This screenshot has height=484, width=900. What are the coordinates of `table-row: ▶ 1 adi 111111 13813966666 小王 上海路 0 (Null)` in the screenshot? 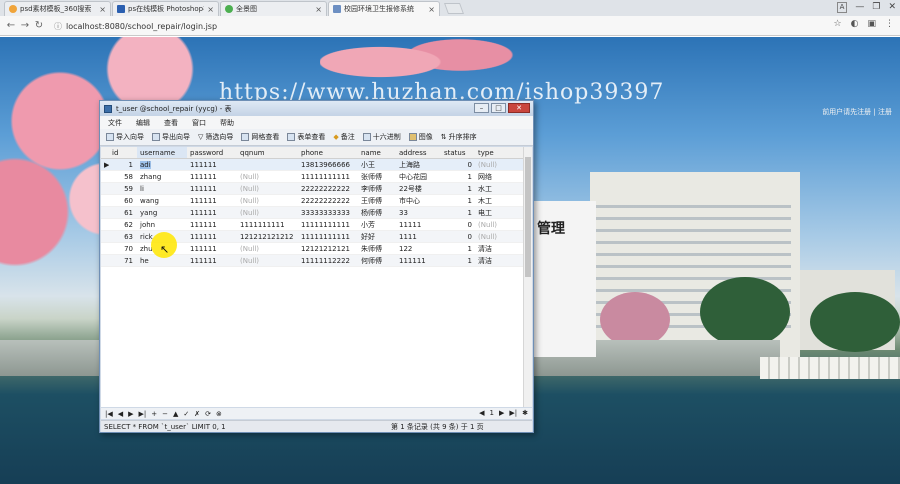 It's located at (316, 165).